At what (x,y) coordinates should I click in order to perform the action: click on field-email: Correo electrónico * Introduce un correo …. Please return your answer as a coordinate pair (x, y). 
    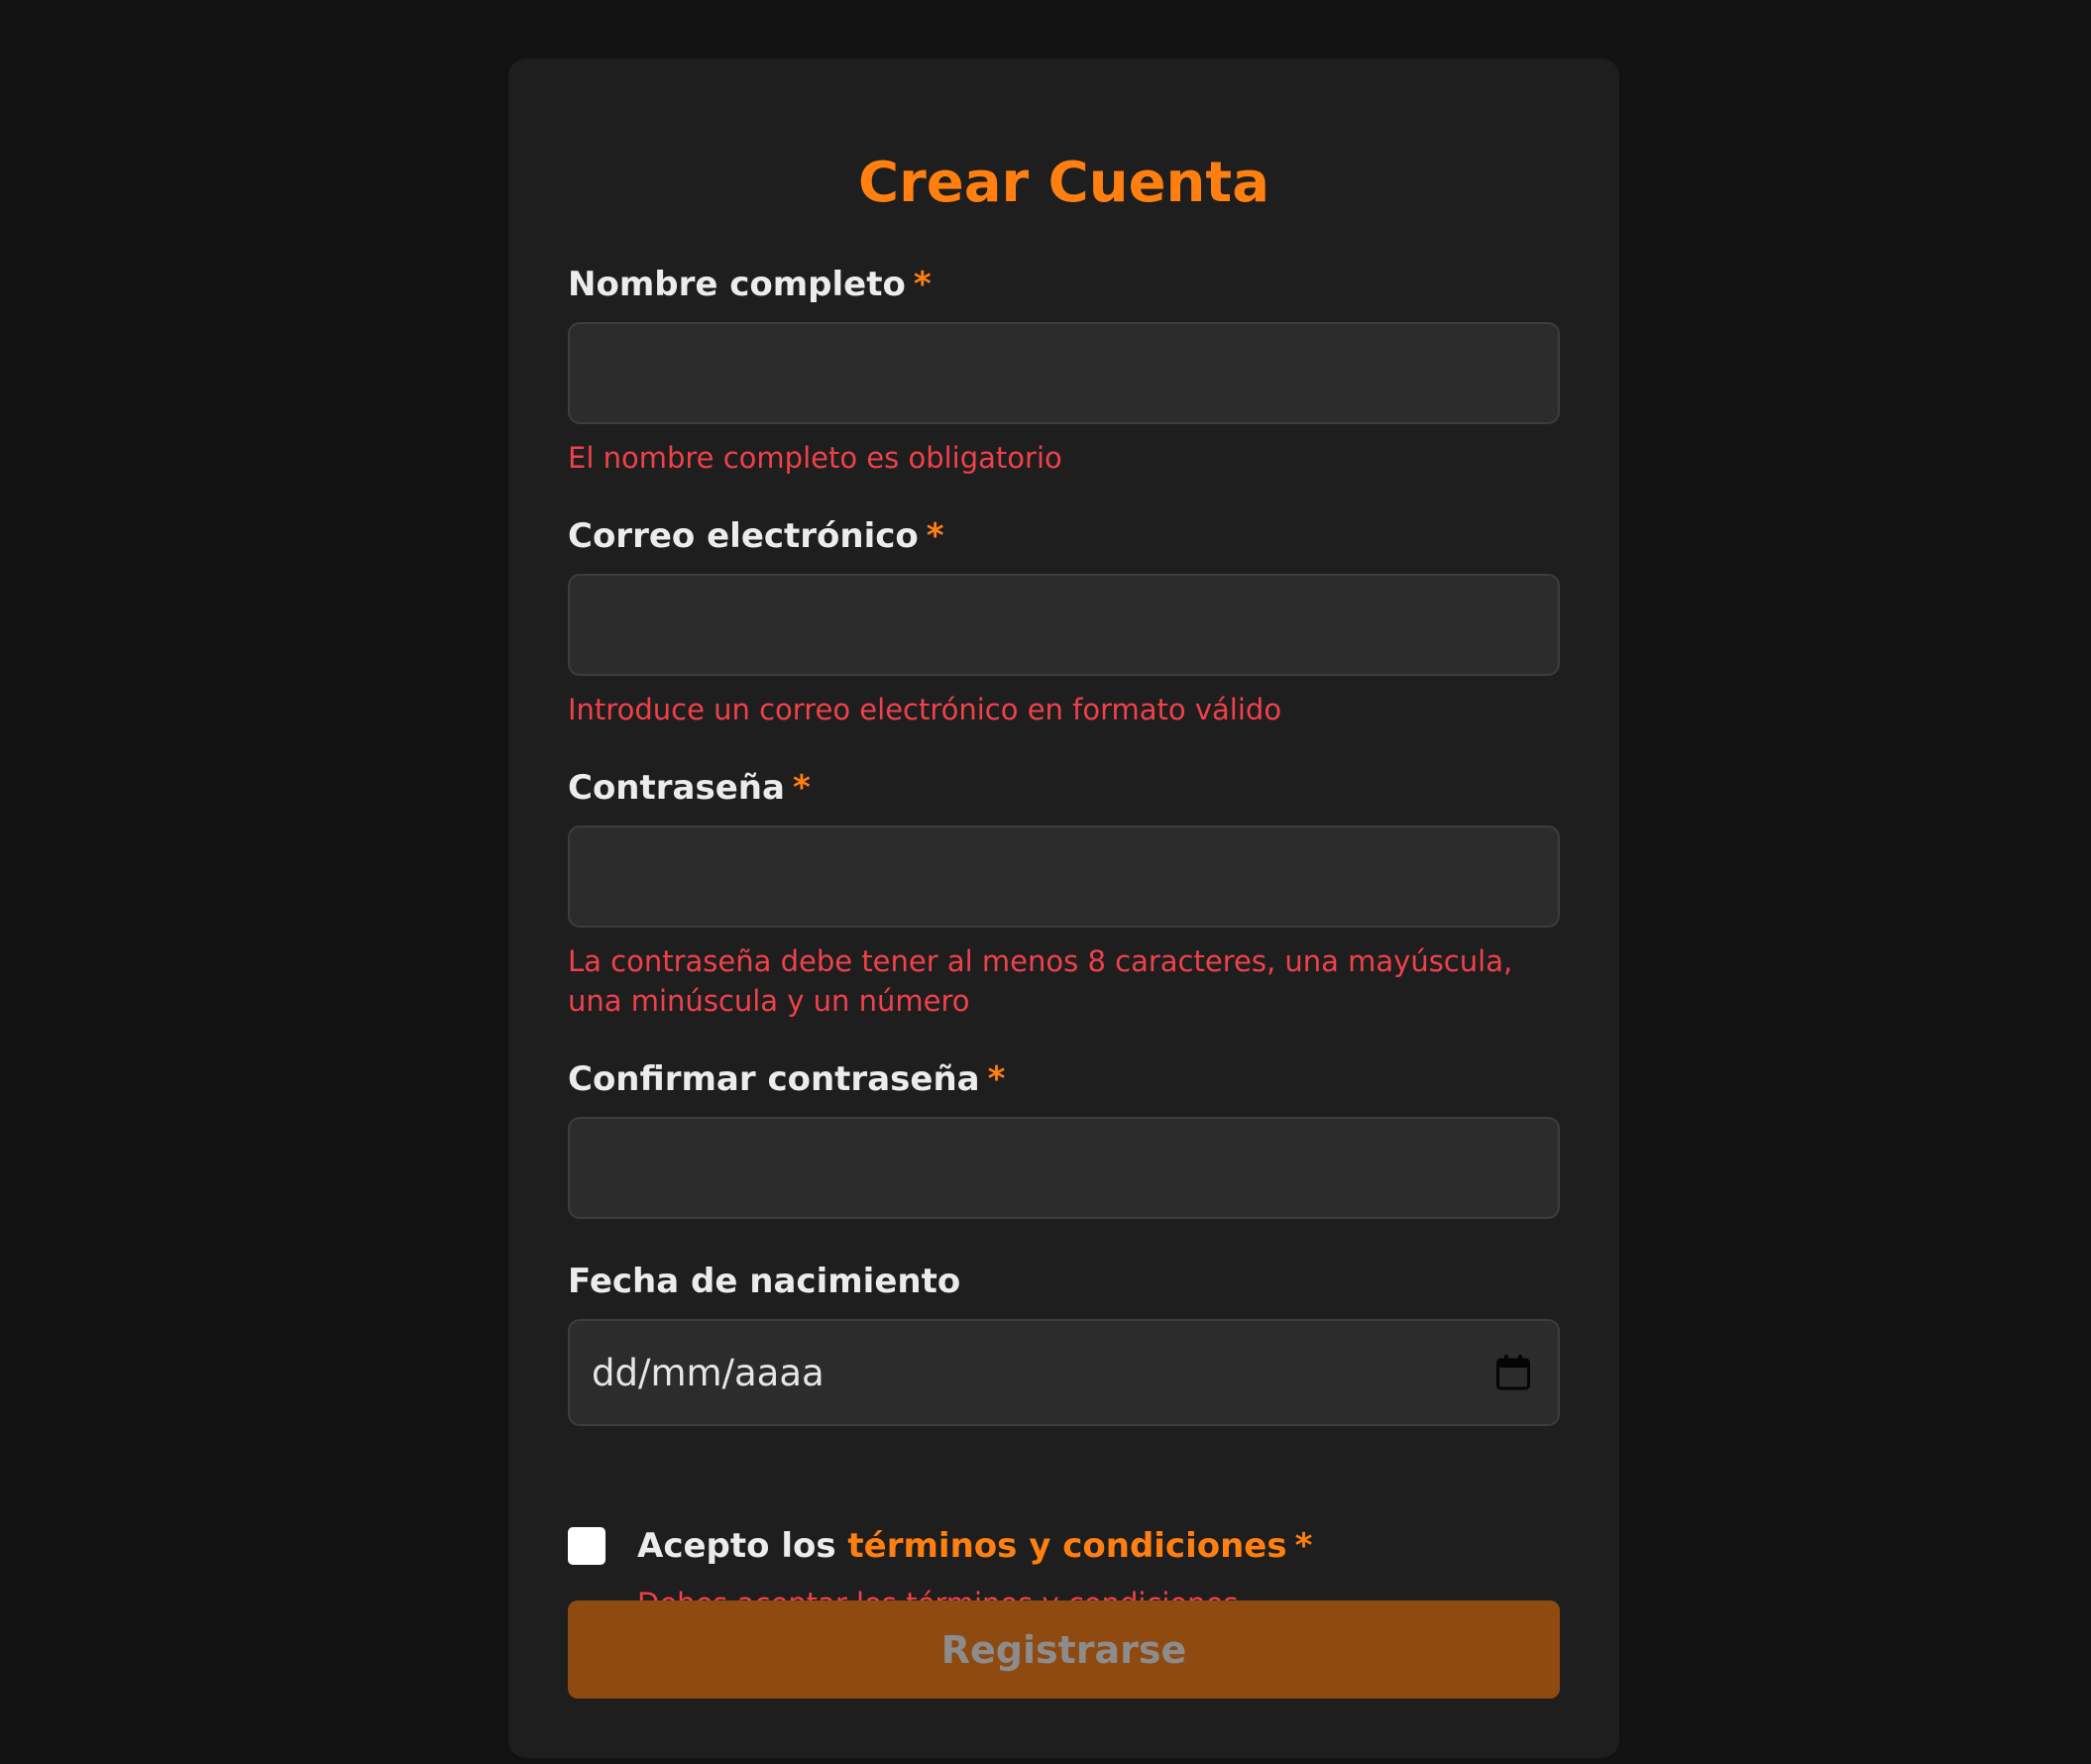
    Looking at the image, I should click on (1064, 620).